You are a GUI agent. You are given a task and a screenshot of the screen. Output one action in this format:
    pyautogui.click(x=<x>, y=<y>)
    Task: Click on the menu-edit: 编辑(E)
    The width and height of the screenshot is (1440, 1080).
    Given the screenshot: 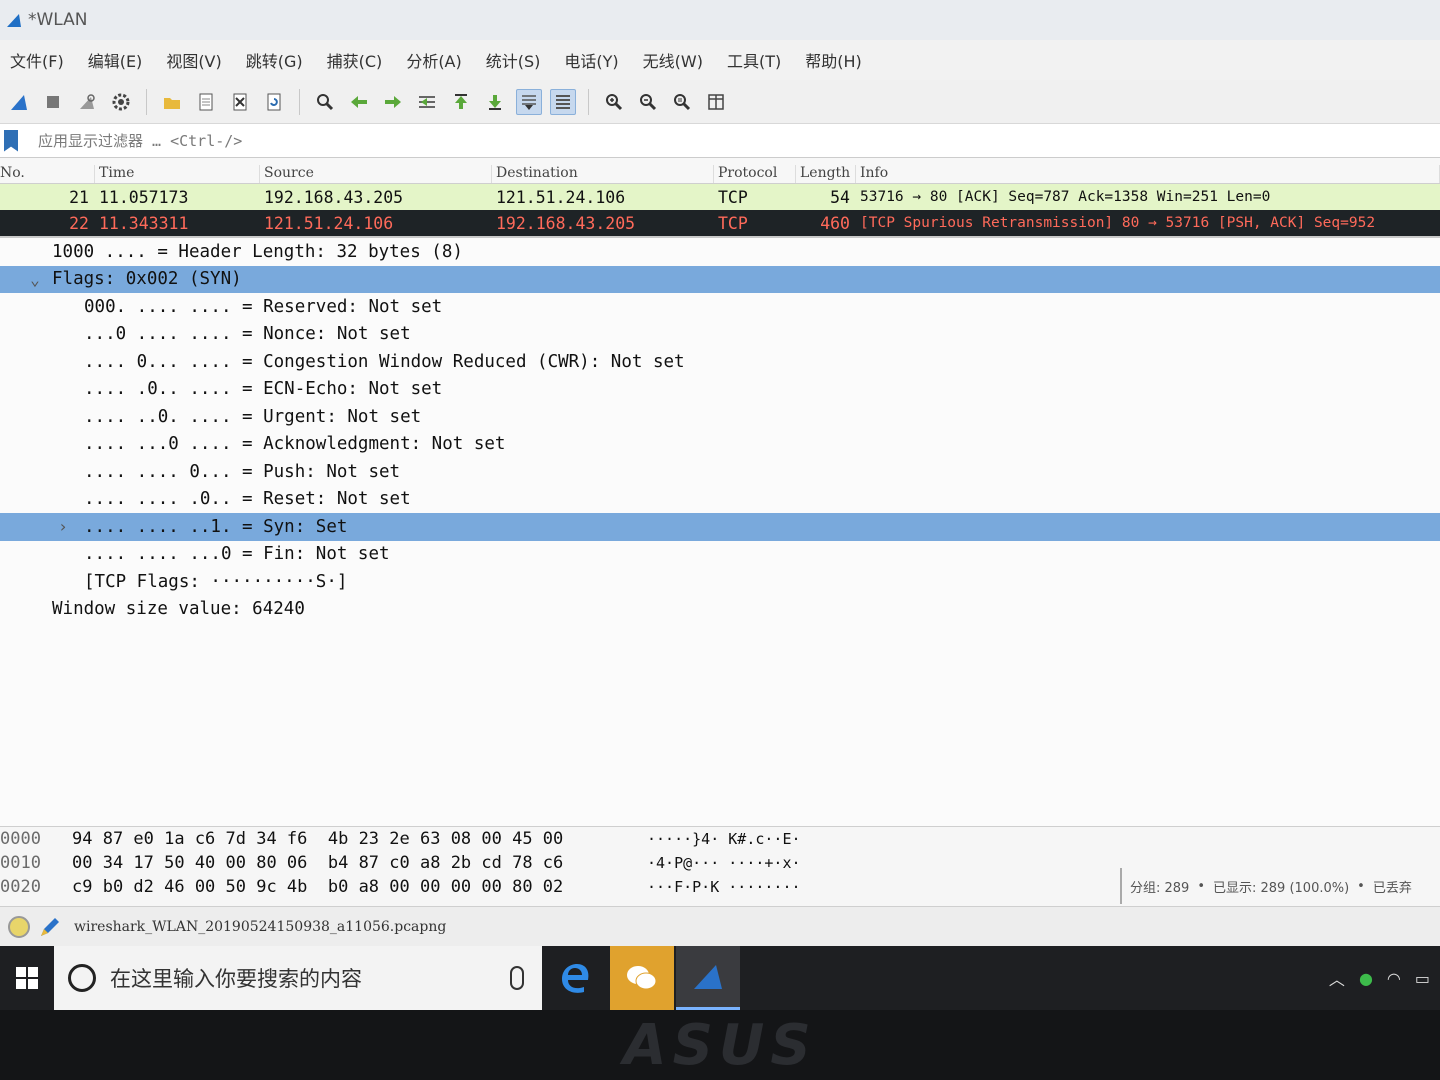 What is the action you would take?
    pyautogui.click(x=115, y=60)
    